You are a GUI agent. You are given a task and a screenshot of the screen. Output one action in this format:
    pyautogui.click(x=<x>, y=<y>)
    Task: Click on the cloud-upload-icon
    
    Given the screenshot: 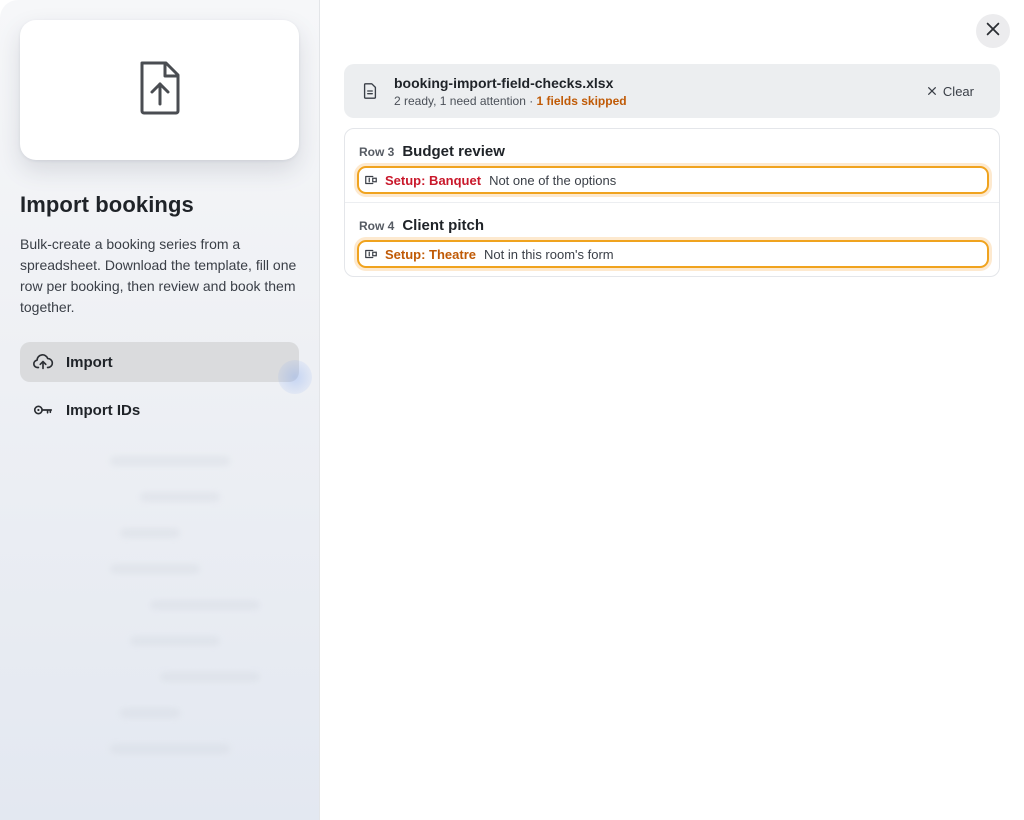 What is the action you would take?
    pyautogui.click(x=43, y=362)
    